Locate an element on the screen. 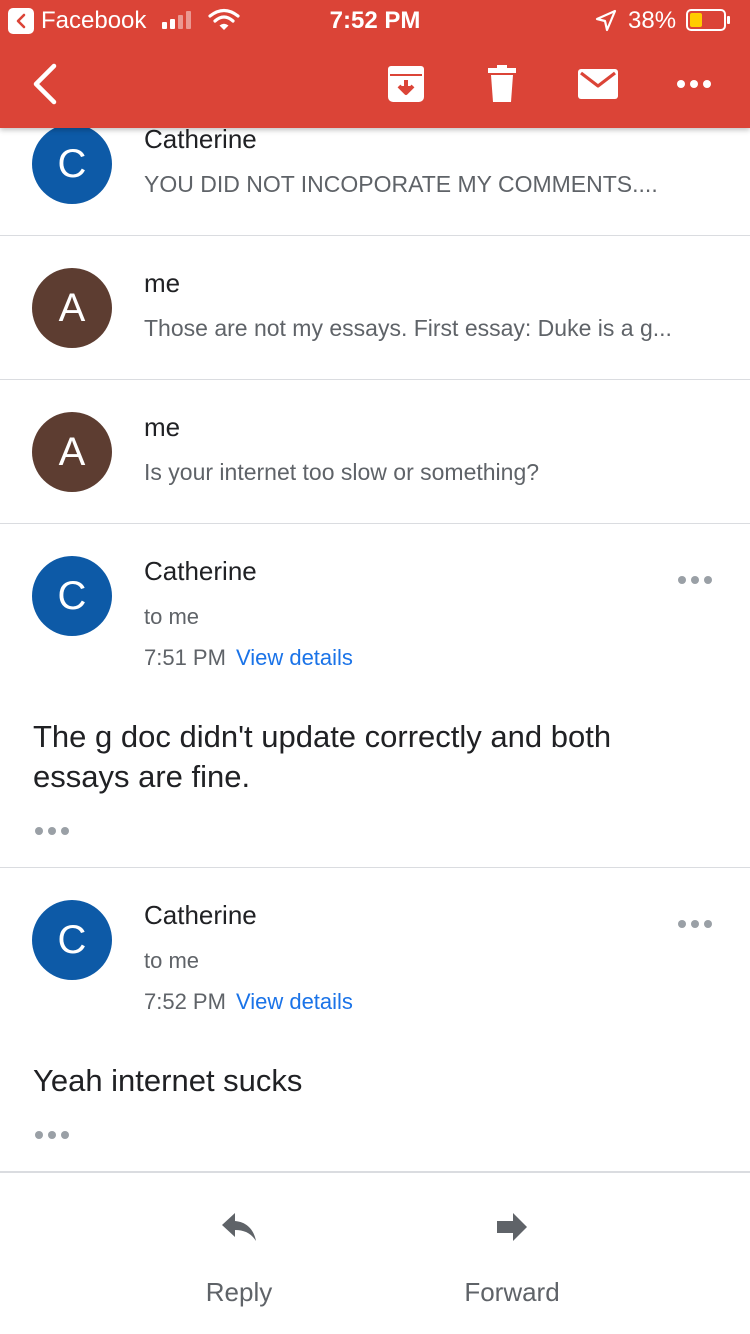 Image resolution: width=750 pixels, height=1334 pixels. location-icon is located at coordinates (606, 24).